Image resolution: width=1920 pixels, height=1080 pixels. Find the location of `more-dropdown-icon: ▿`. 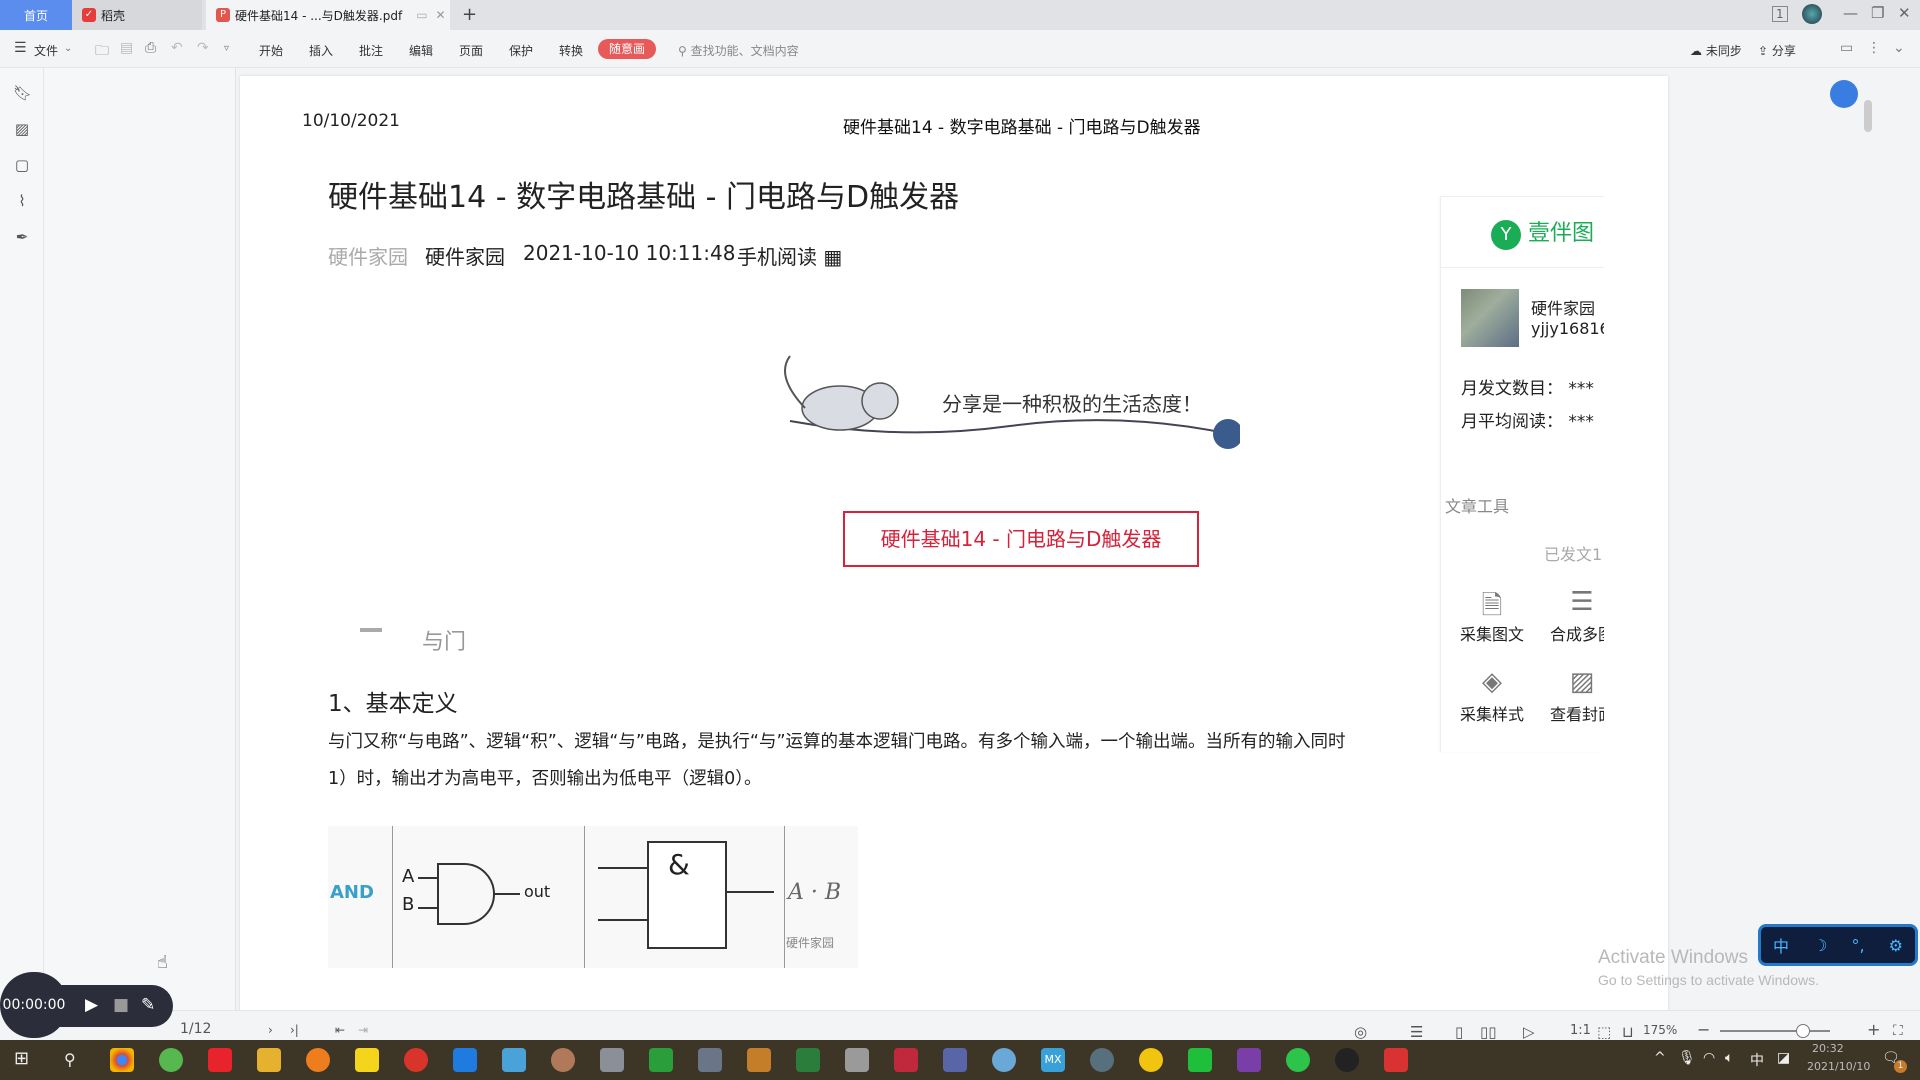

more-dropdown-icon: ▿ is located at coordinates (226, 48).